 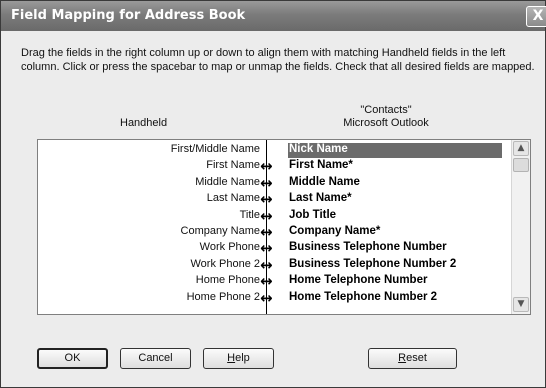 I want to click on outlook-field-label: Nick Name, so click(x=395, y=150).